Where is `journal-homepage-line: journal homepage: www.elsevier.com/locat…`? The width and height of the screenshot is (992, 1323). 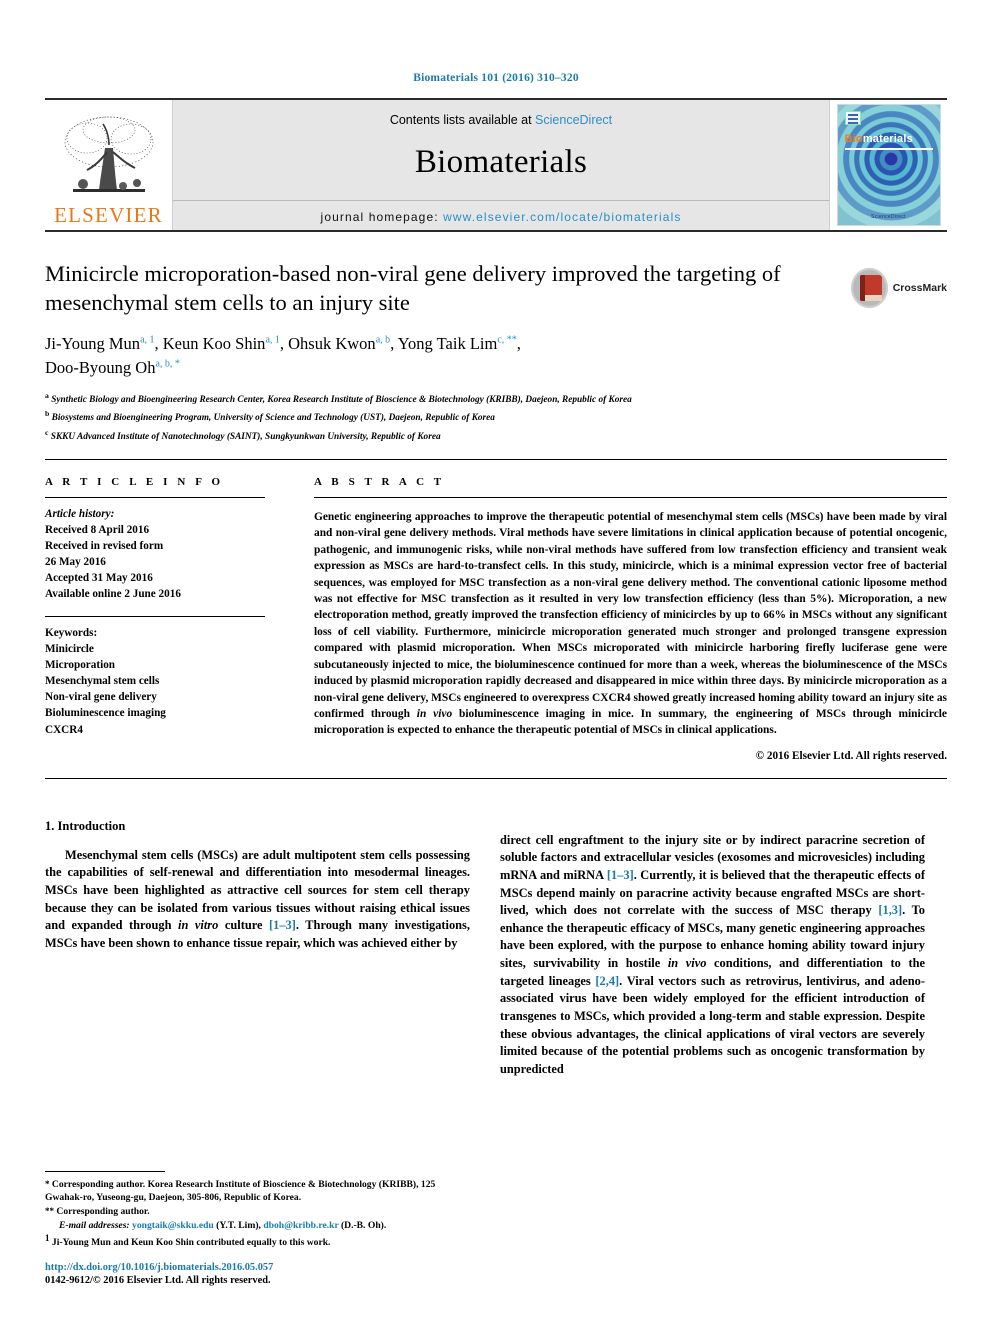
journal-homepage-line: journal homepage: www.elsevier.com/locat… is located at coordinates (501, 217).